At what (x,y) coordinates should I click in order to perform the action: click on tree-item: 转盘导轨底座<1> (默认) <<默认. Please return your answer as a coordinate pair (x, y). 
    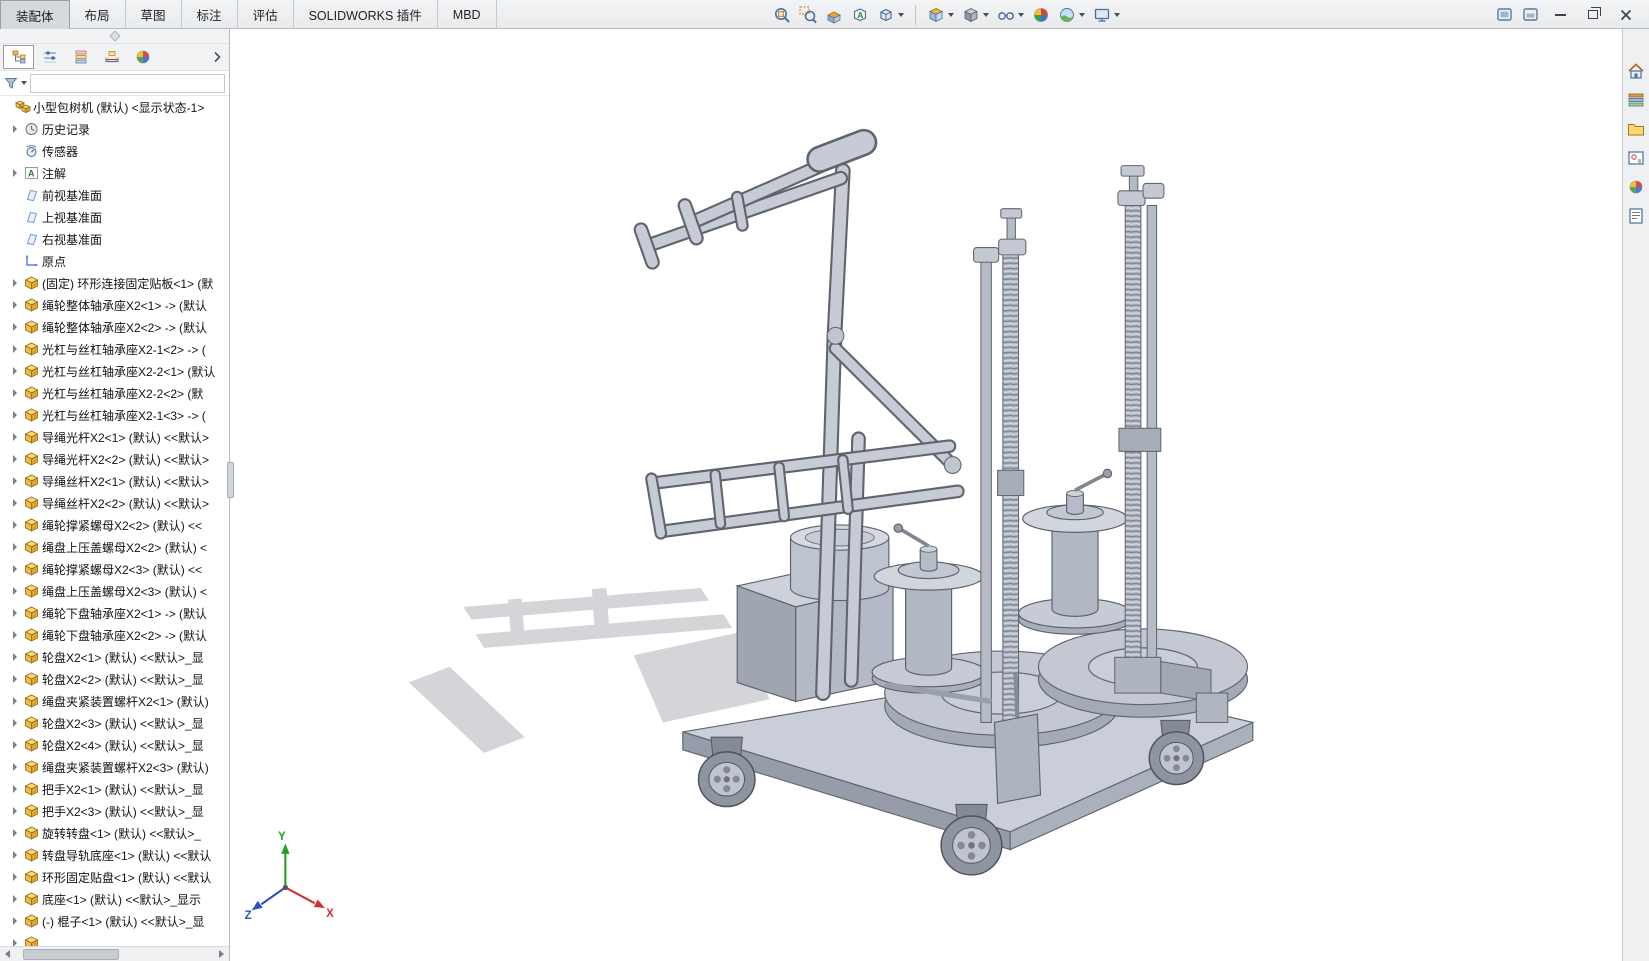
    Looking at the image, I should click on (114, 855).